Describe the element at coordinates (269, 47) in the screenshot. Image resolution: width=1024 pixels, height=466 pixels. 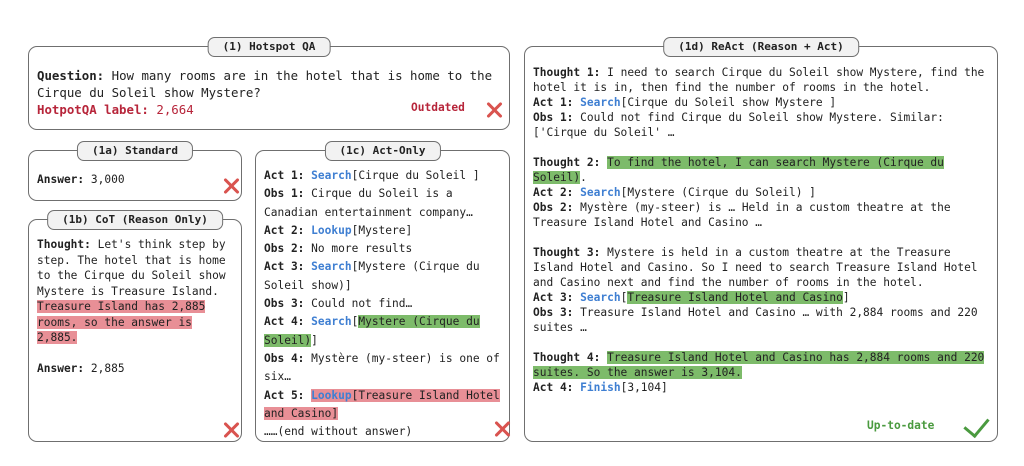
I see `panel-title: (1) Hotspot QA` at that location.